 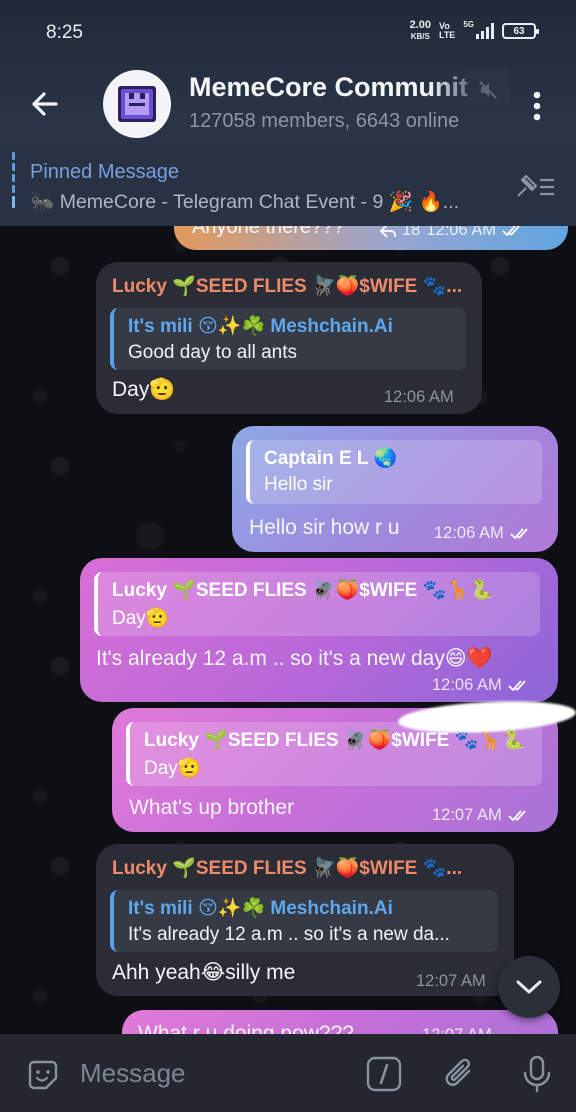 What do you see at coordinates (394, 472) in the screenshot?
I see `reply-preview: Captain E L 🌏 Hello sir` at bounding box center [394, 472].